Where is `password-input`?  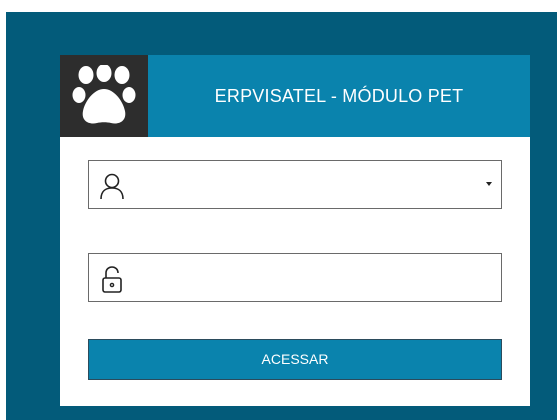 password-input is located at coordinates (300, 278).